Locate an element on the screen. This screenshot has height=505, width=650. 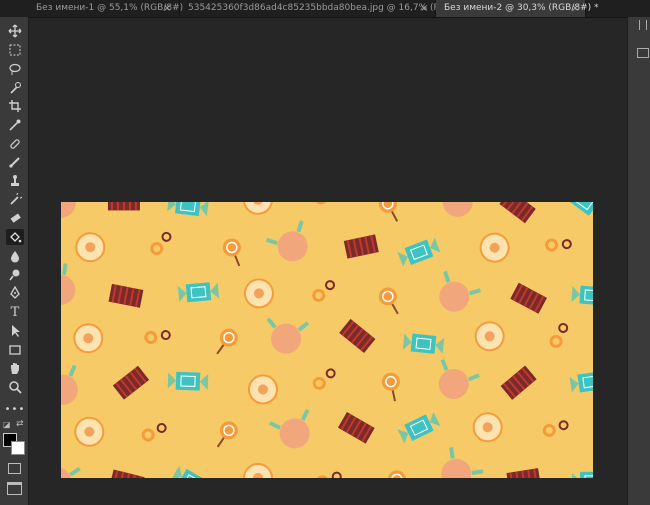
crop-icon is located at coordinates (15, 106).